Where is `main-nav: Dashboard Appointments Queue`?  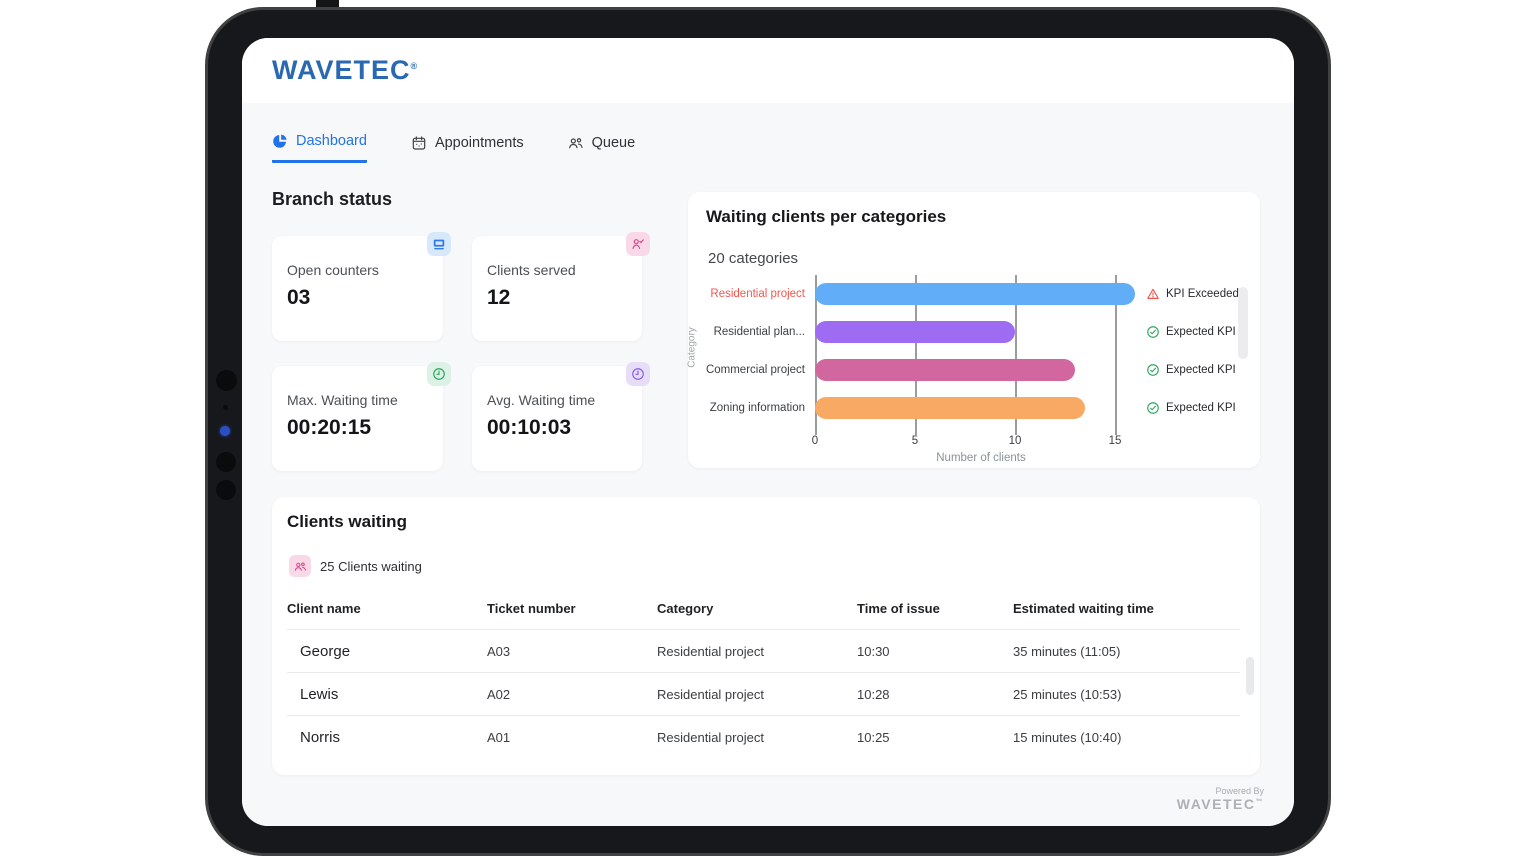 main-nav: Dashboard Appointments Queue is located at coordinates (453, 148).